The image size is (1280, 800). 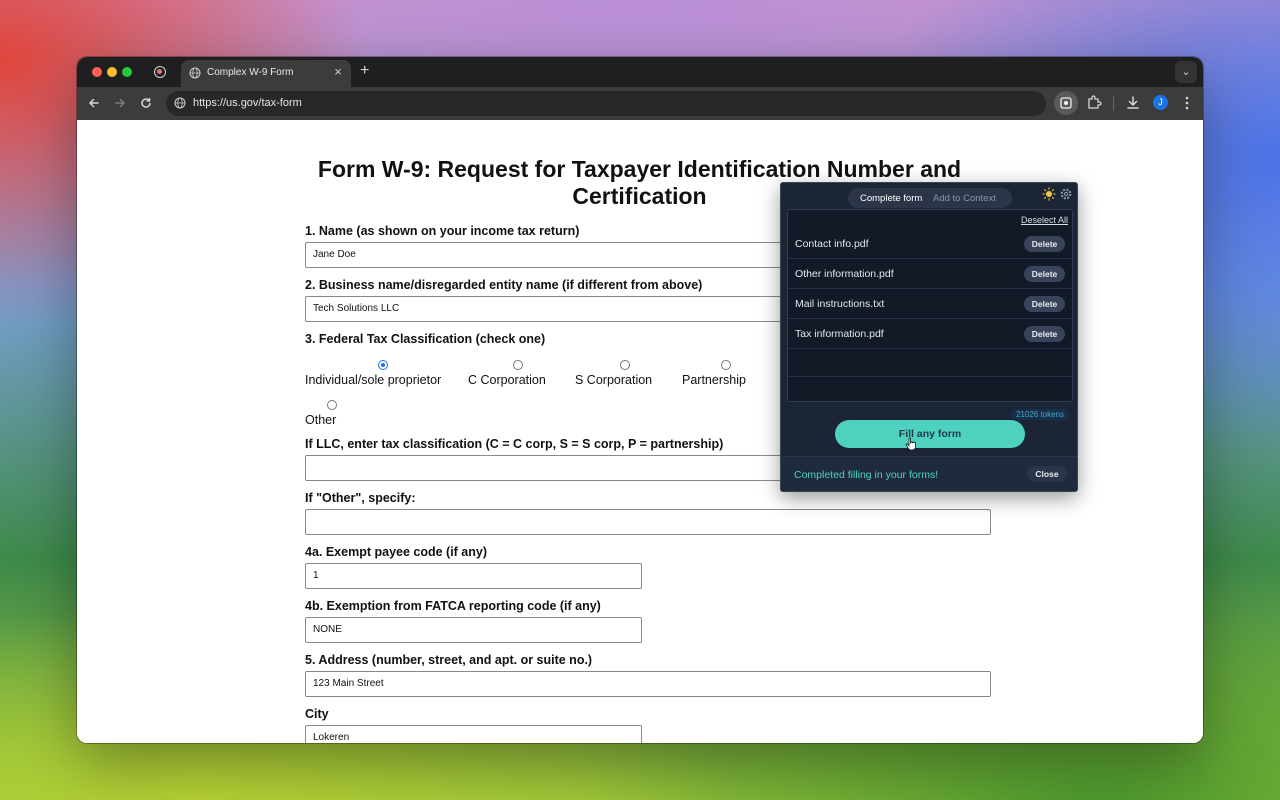 I want to click on exempt-payee-label: 4a. Exempt payee code (if any), so click(x=396, y=552).